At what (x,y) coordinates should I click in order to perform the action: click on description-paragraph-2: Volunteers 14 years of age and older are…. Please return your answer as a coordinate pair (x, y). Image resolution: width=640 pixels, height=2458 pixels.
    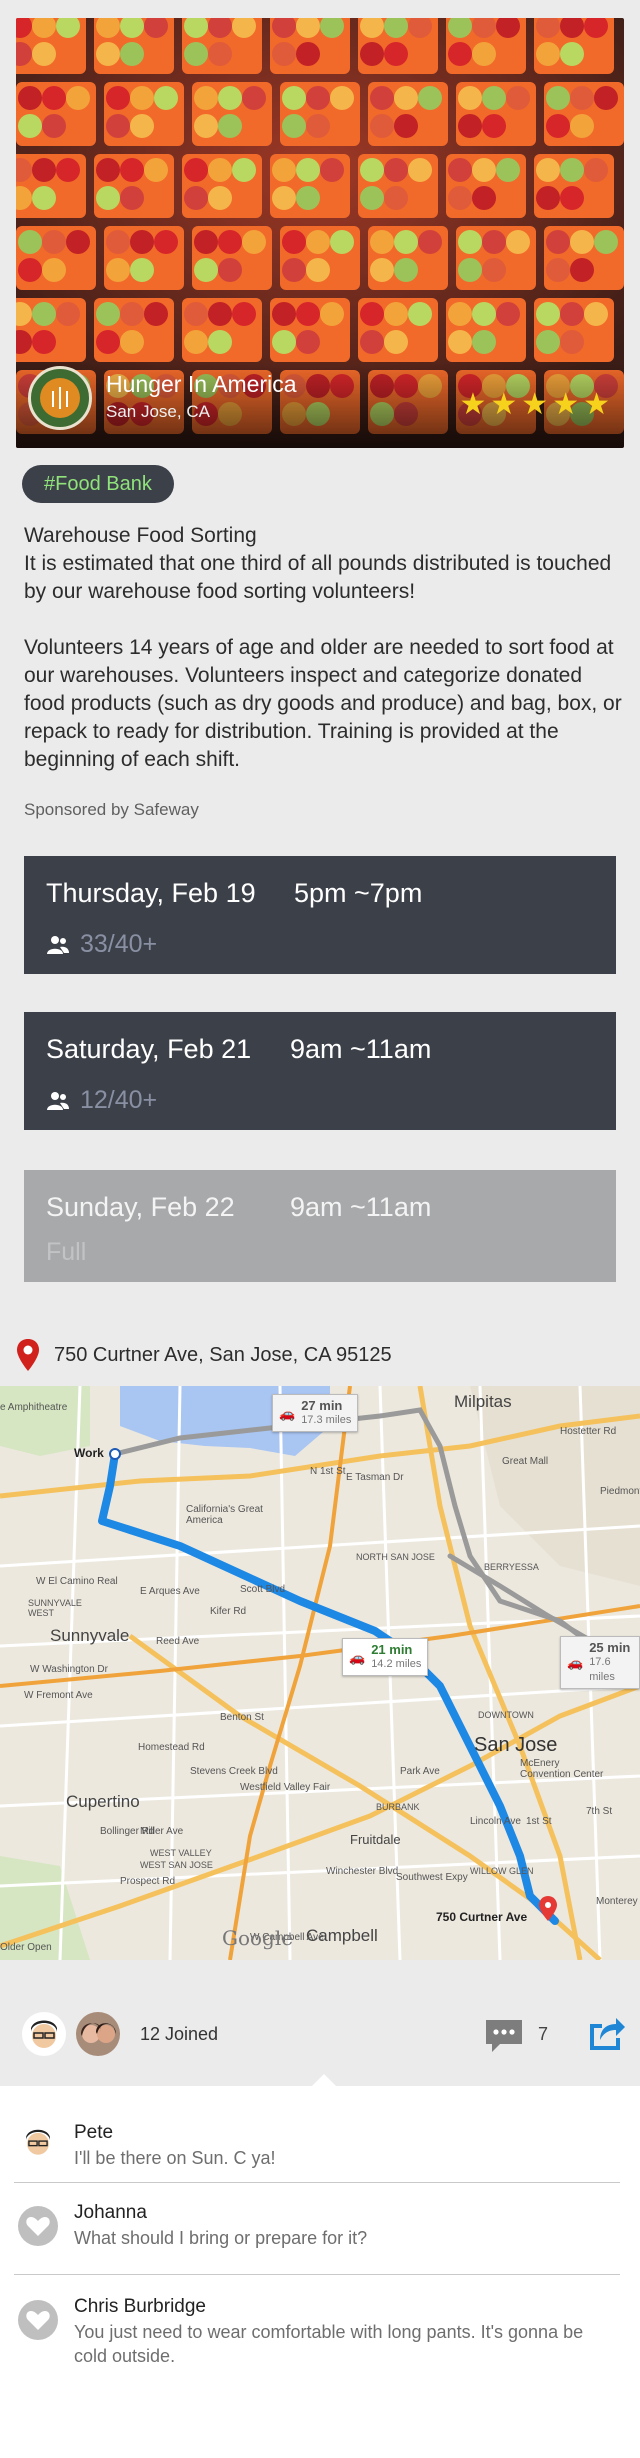
    Looking at the image, I should click on (323, 703).